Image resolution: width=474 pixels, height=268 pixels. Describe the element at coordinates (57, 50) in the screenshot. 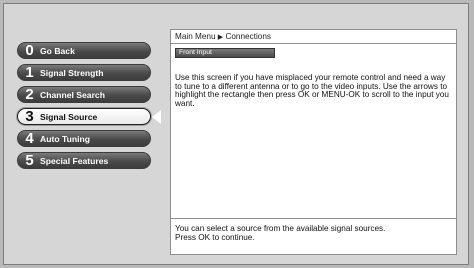

I see `menu-item-label: Go Back` at that location.